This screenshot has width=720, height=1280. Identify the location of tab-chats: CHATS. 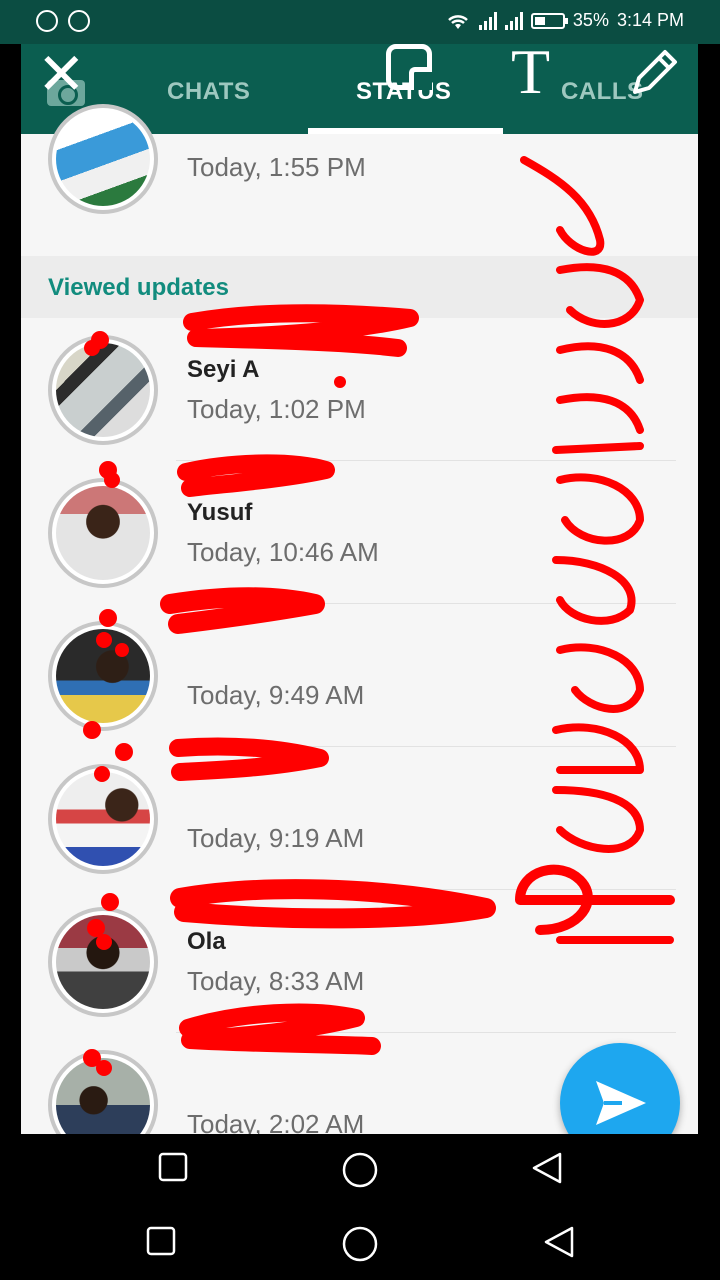
(208, 92).